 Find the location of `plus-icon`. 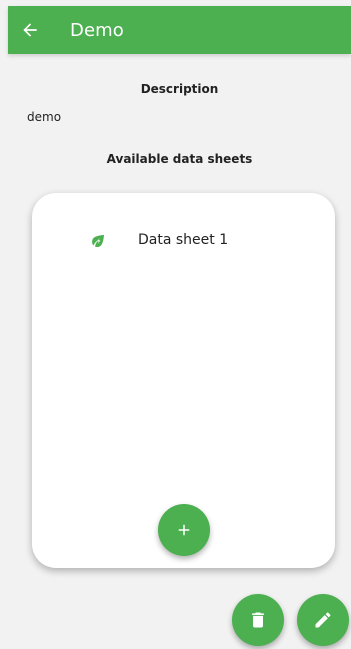

plus-icon is located at coordinates (184, 530).